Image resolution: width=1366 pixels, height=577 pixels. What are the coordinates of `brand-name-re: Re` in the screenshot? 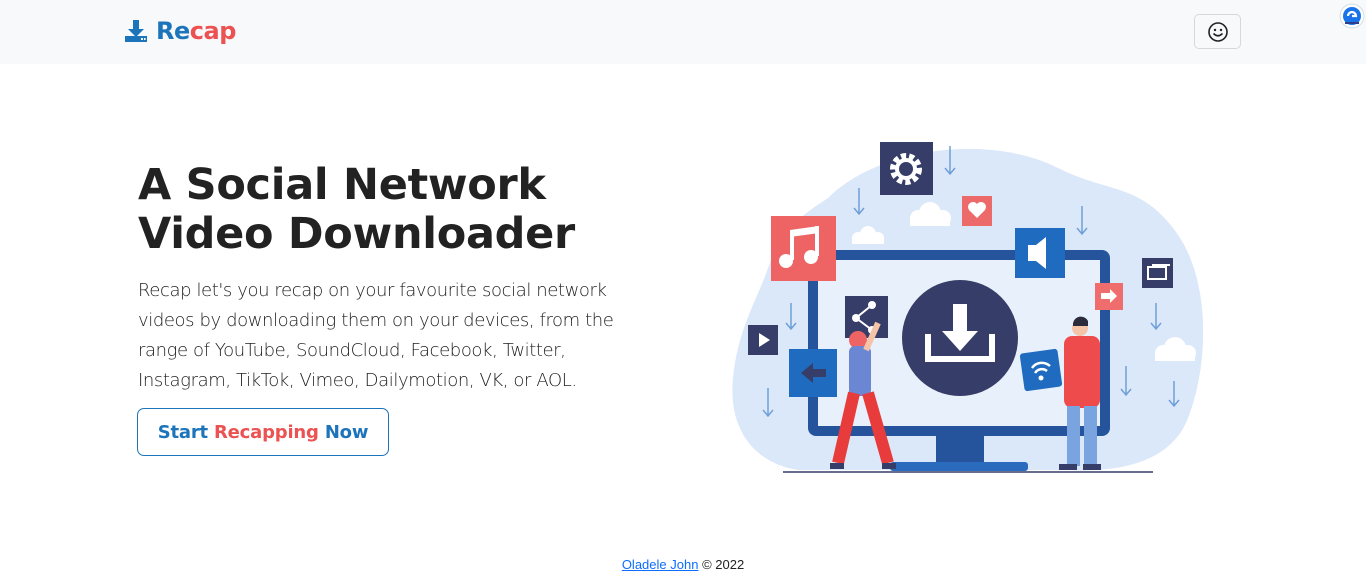 It's located at (173, 31).